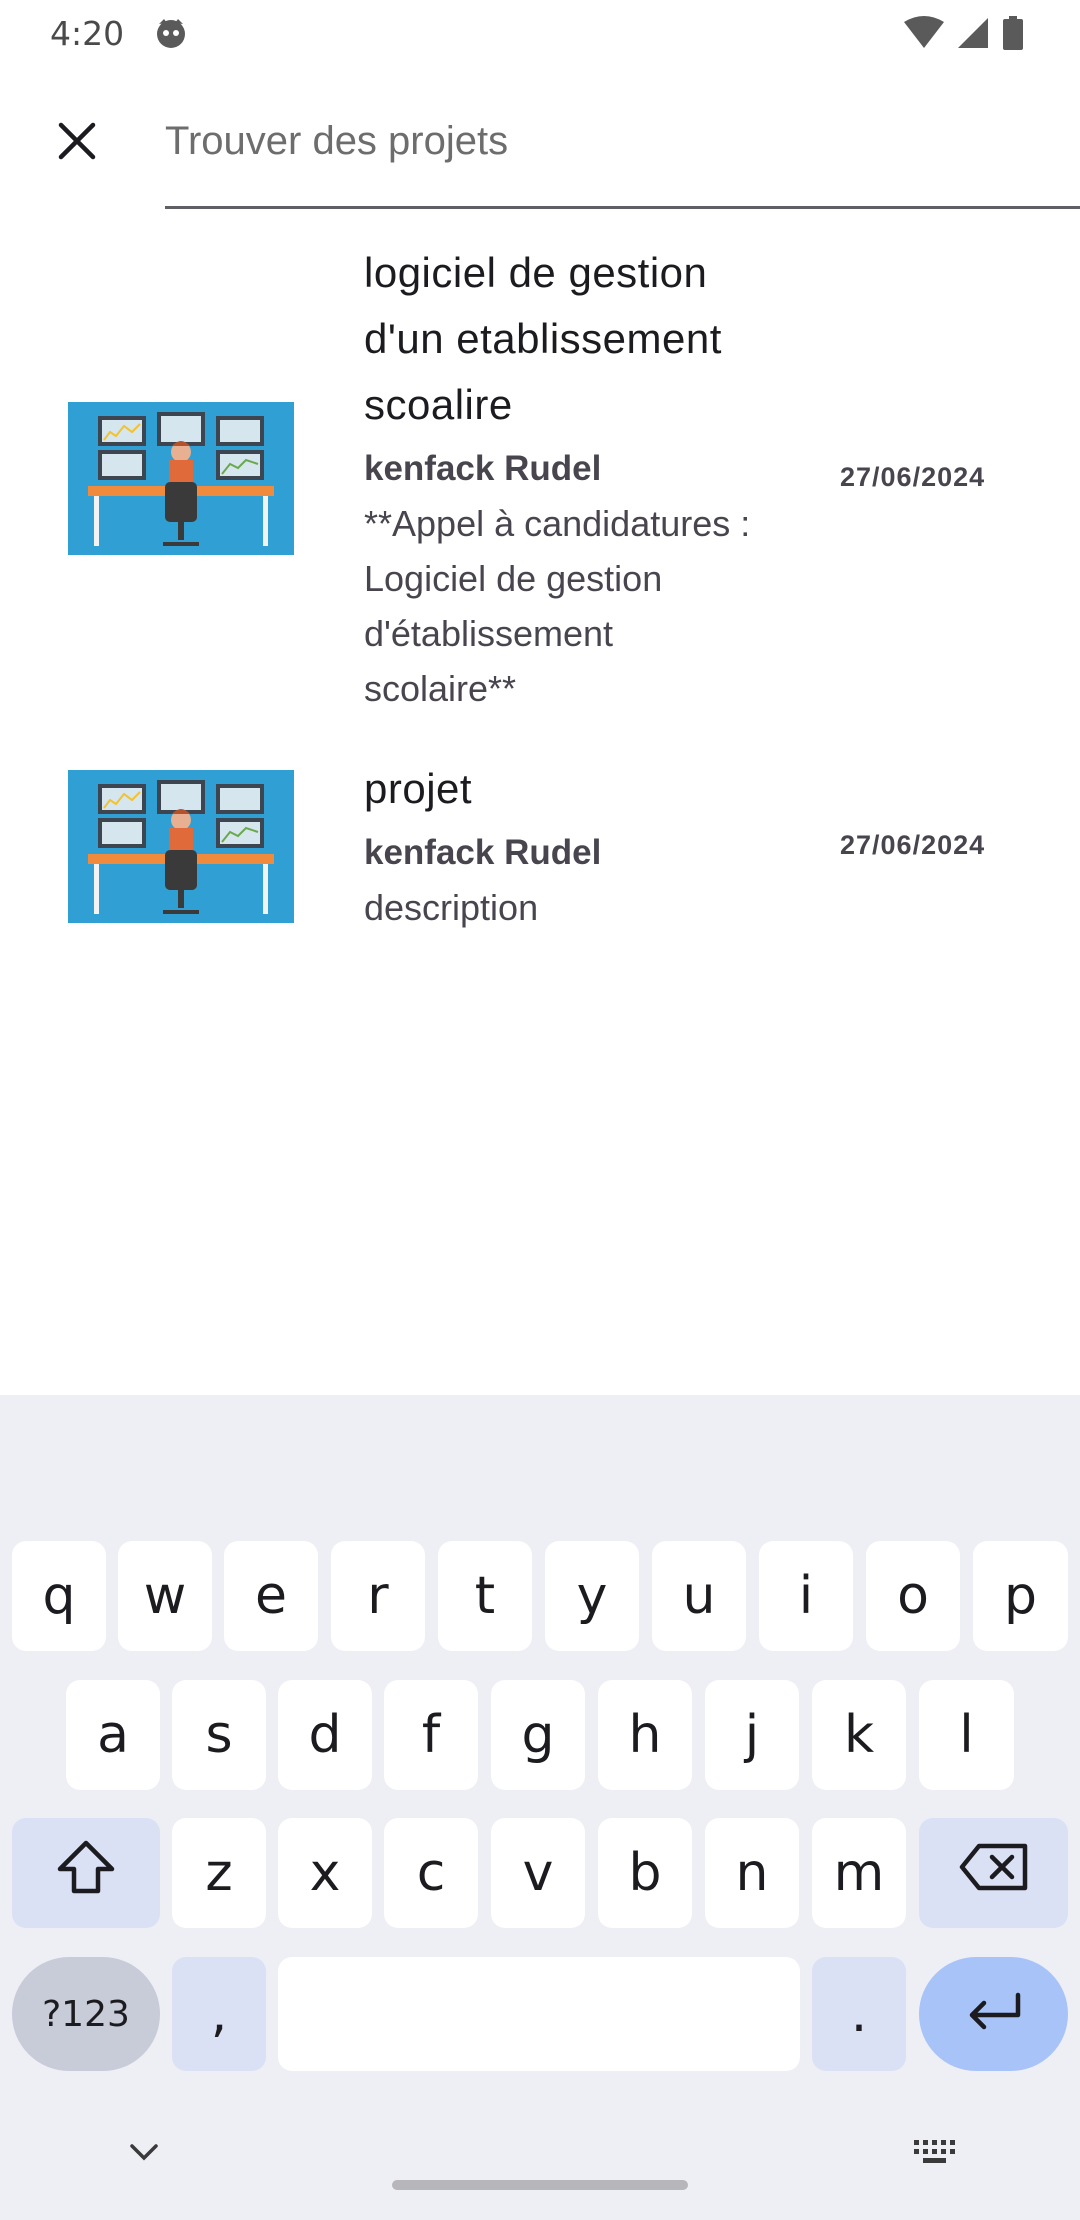  I want to click on period-key: ., so click(859, 2014).